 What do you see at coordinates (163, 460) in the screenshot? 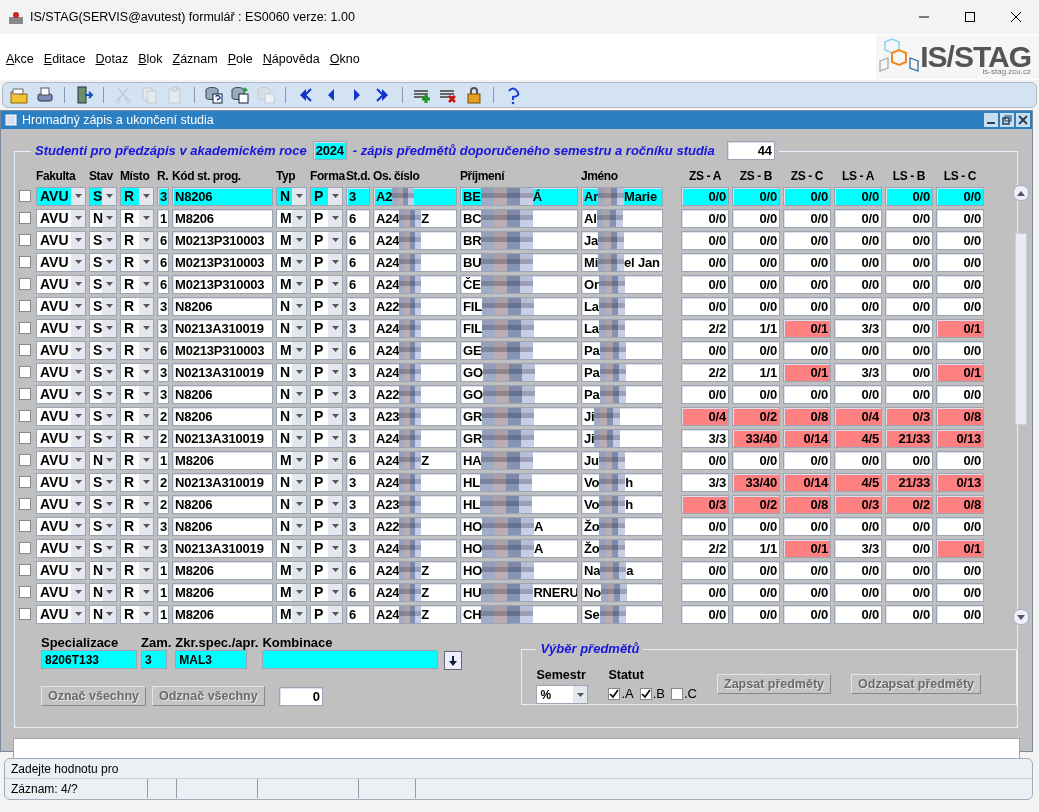
I see `year-field: 1` at bounding box center [163, 460].